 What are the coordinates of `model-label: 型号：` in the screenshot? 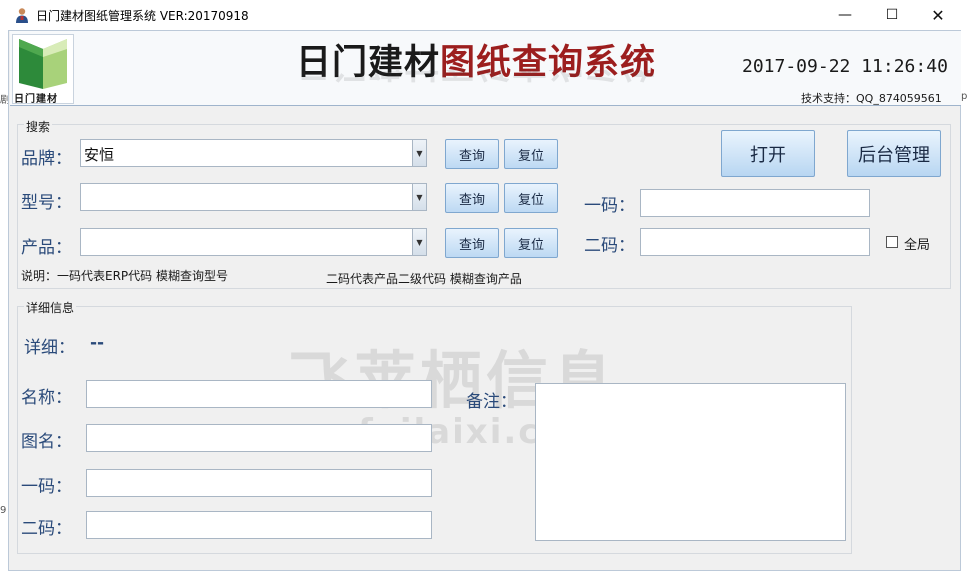 It's located at (46, 203).